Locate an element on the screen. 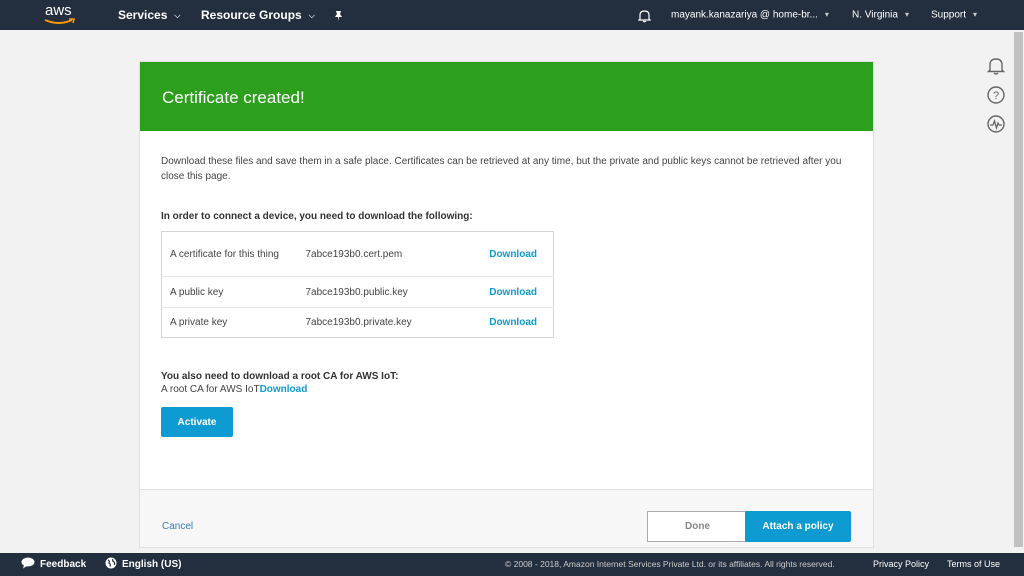  account-menu: mayank.kanazariya @ home-br... ▾ is located at coordinates (750, 15).